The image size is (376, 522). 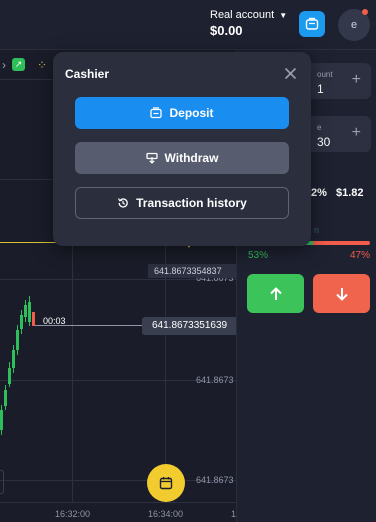 I want to click on chart-scroll-handle, so click(x=2, y=482).